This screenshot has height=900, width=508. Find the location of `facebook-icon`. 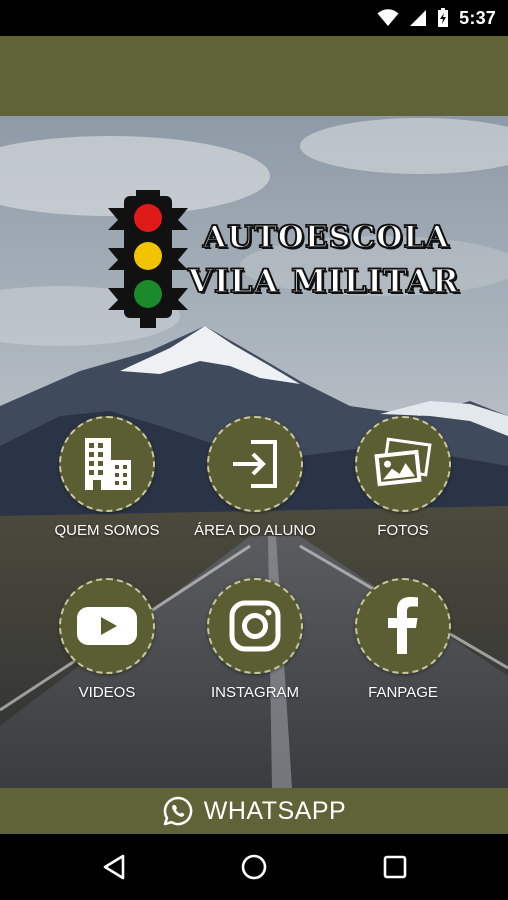

facebook-icon is located at coordinates (403, 625).